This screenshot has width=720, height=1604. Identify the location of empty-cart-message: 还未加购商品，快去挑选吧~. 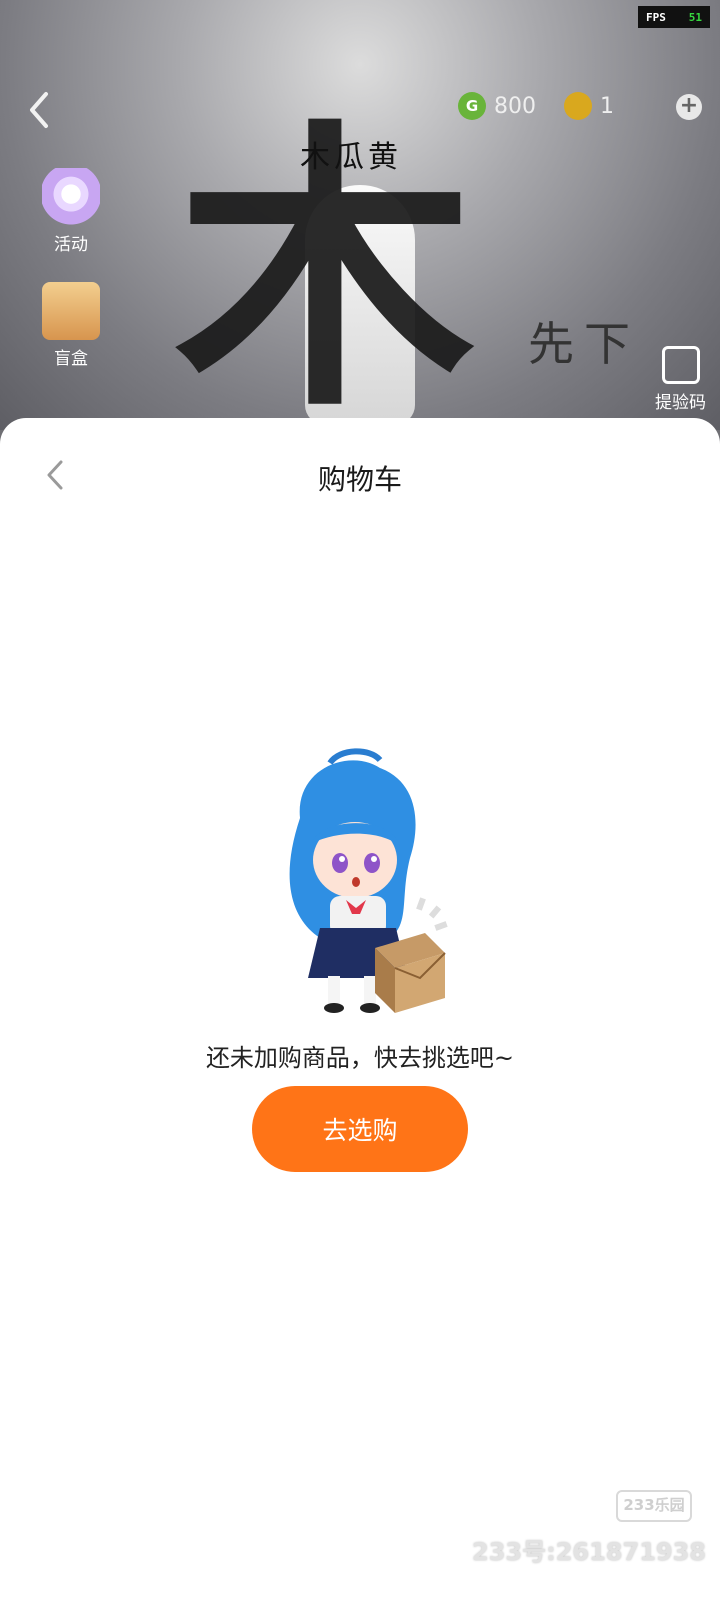
(360, 1058).